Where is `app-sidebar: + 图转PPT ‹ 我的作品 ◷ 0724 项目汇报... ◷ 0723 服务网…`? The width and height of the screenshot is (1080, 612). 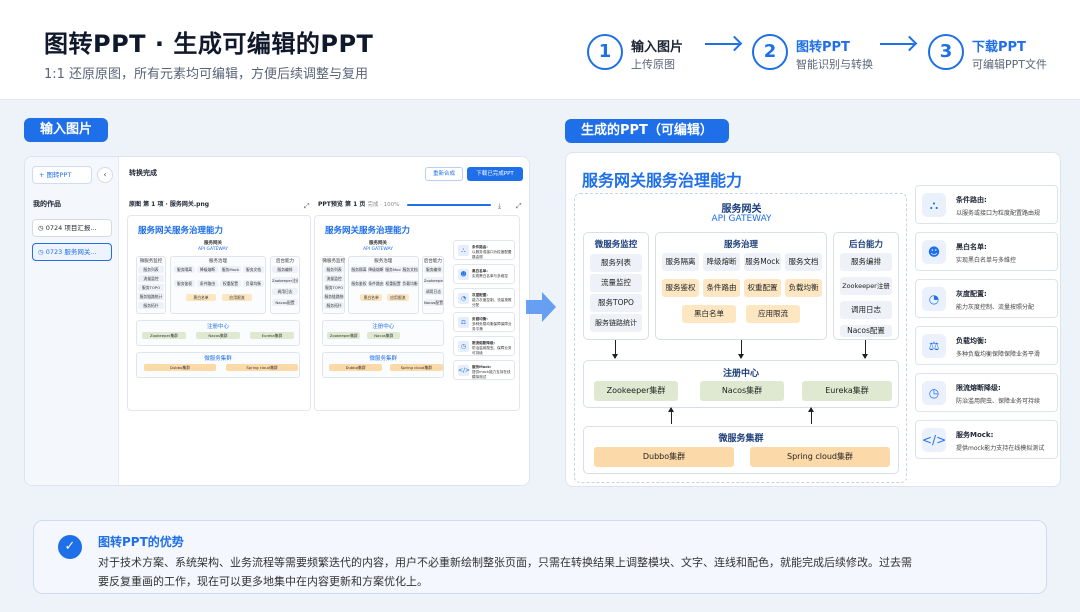
app-sidebar: + 图转PPT ‹ 我的作品 ◷ 0724 项目汇报... ◷ 0723 服务网… is located at coordinates (72, 321).